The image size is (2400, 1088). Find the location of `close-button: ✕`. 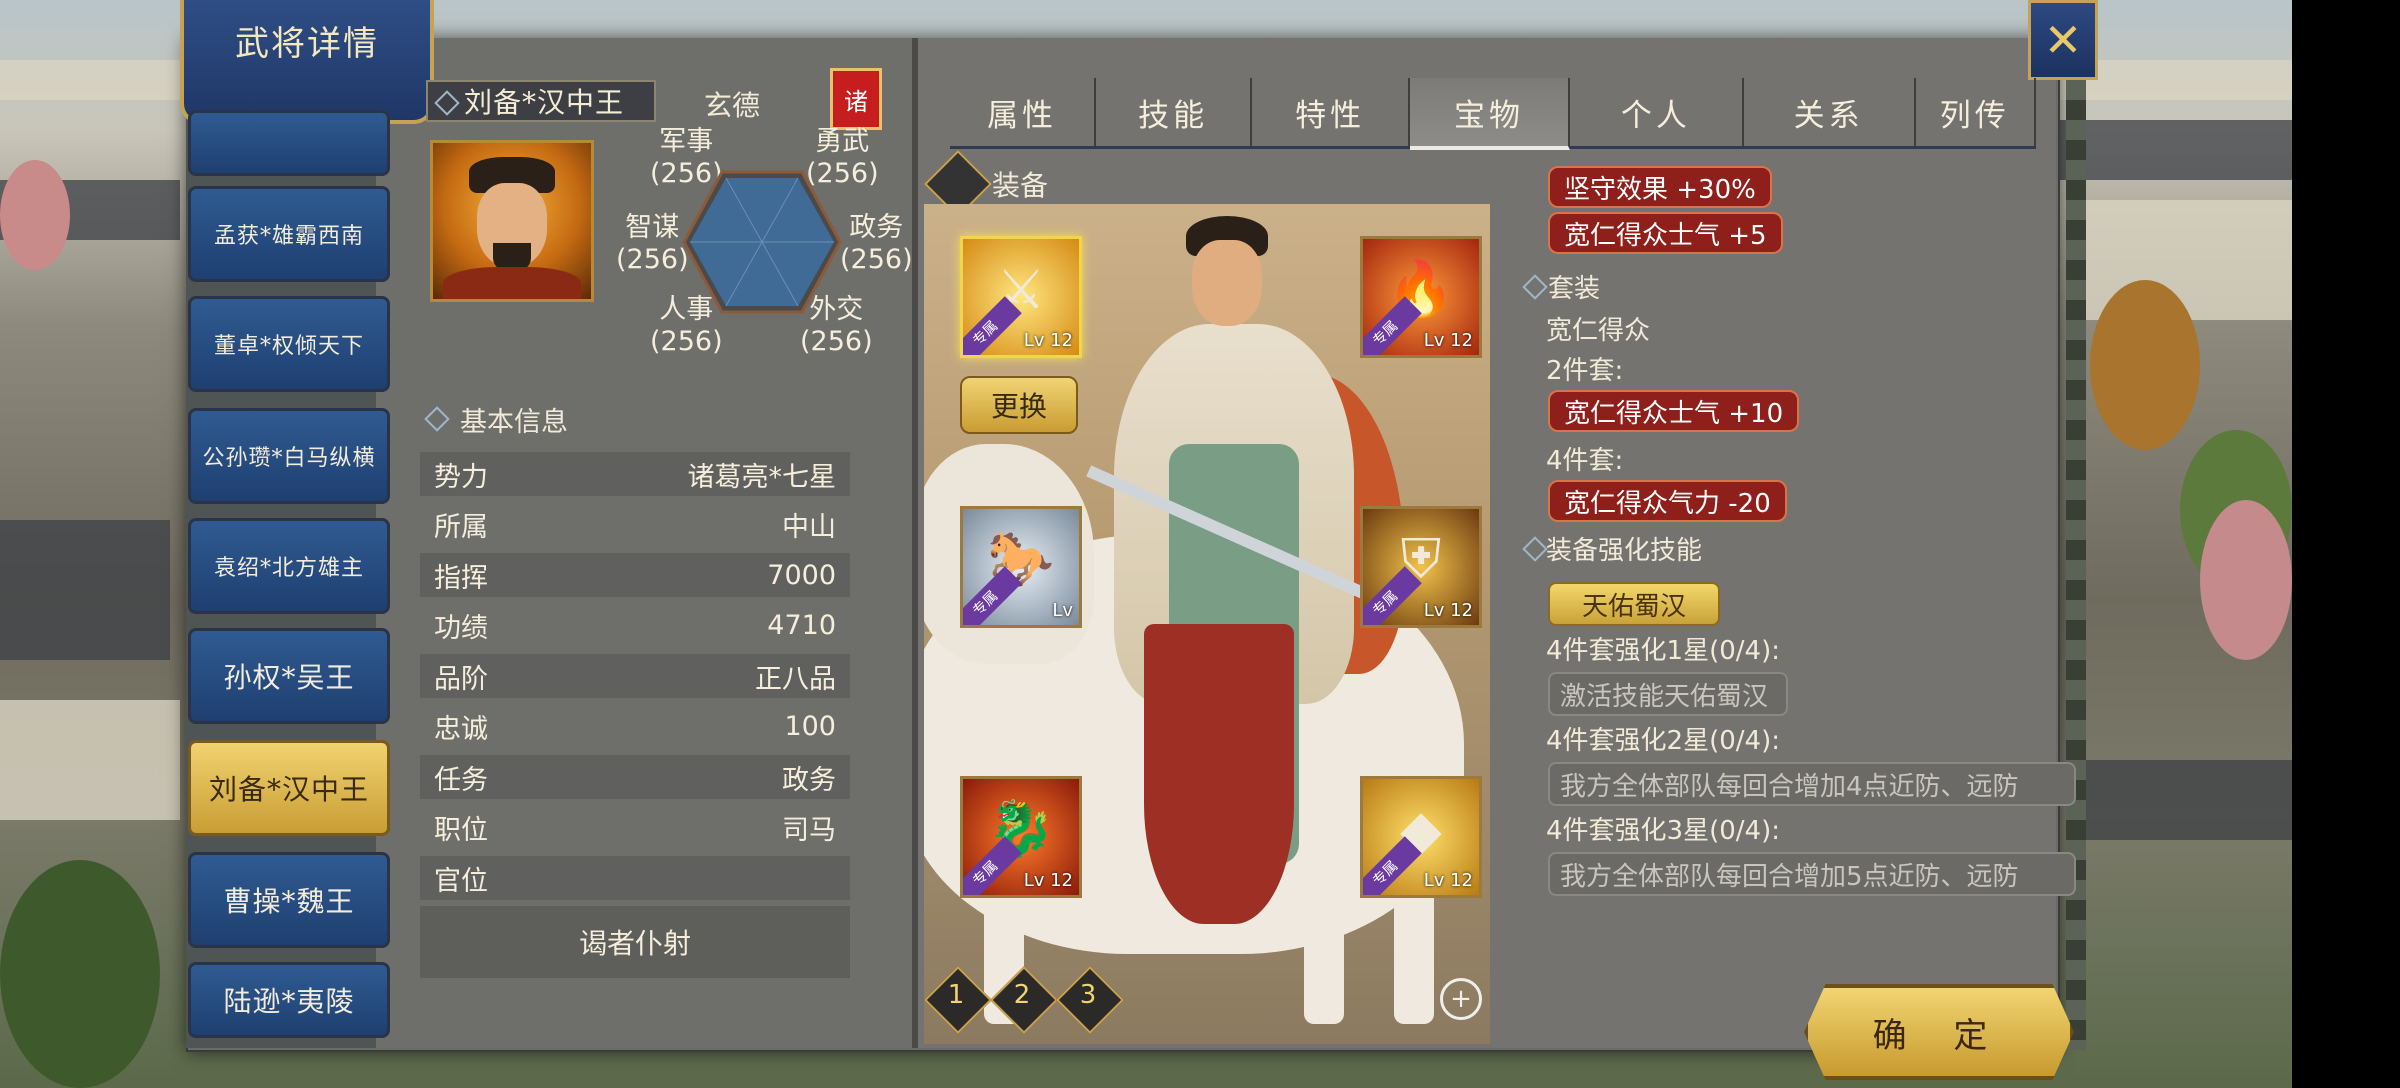

close-button: ✕ is located at coordinates (2063, 40).